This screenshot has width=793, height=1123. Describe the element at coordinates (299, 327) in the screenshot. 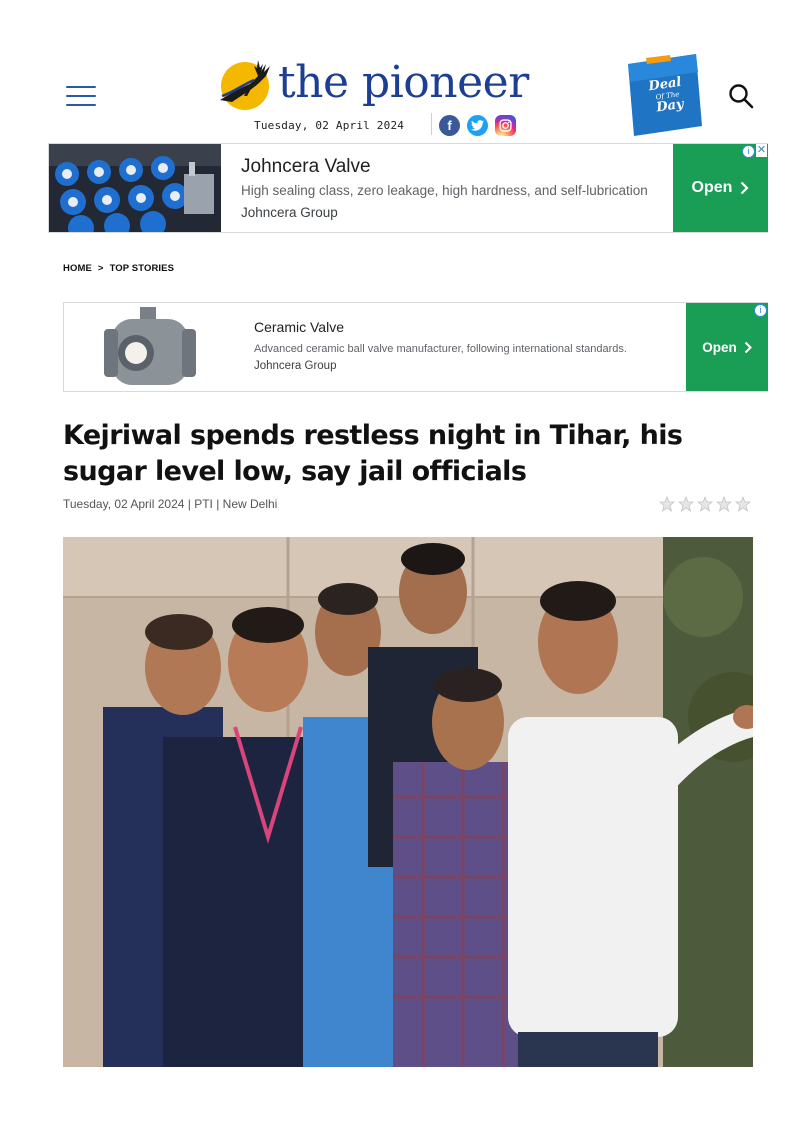

I see `ad-title: Ceramic Valve` at that location.